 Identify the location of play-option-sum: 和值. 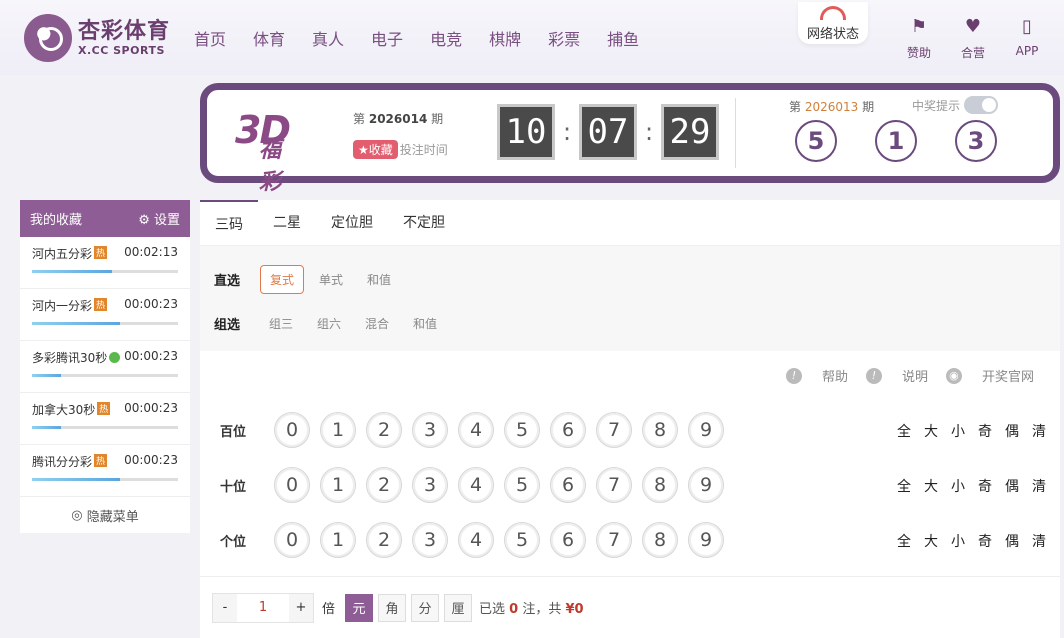
(379, 279).